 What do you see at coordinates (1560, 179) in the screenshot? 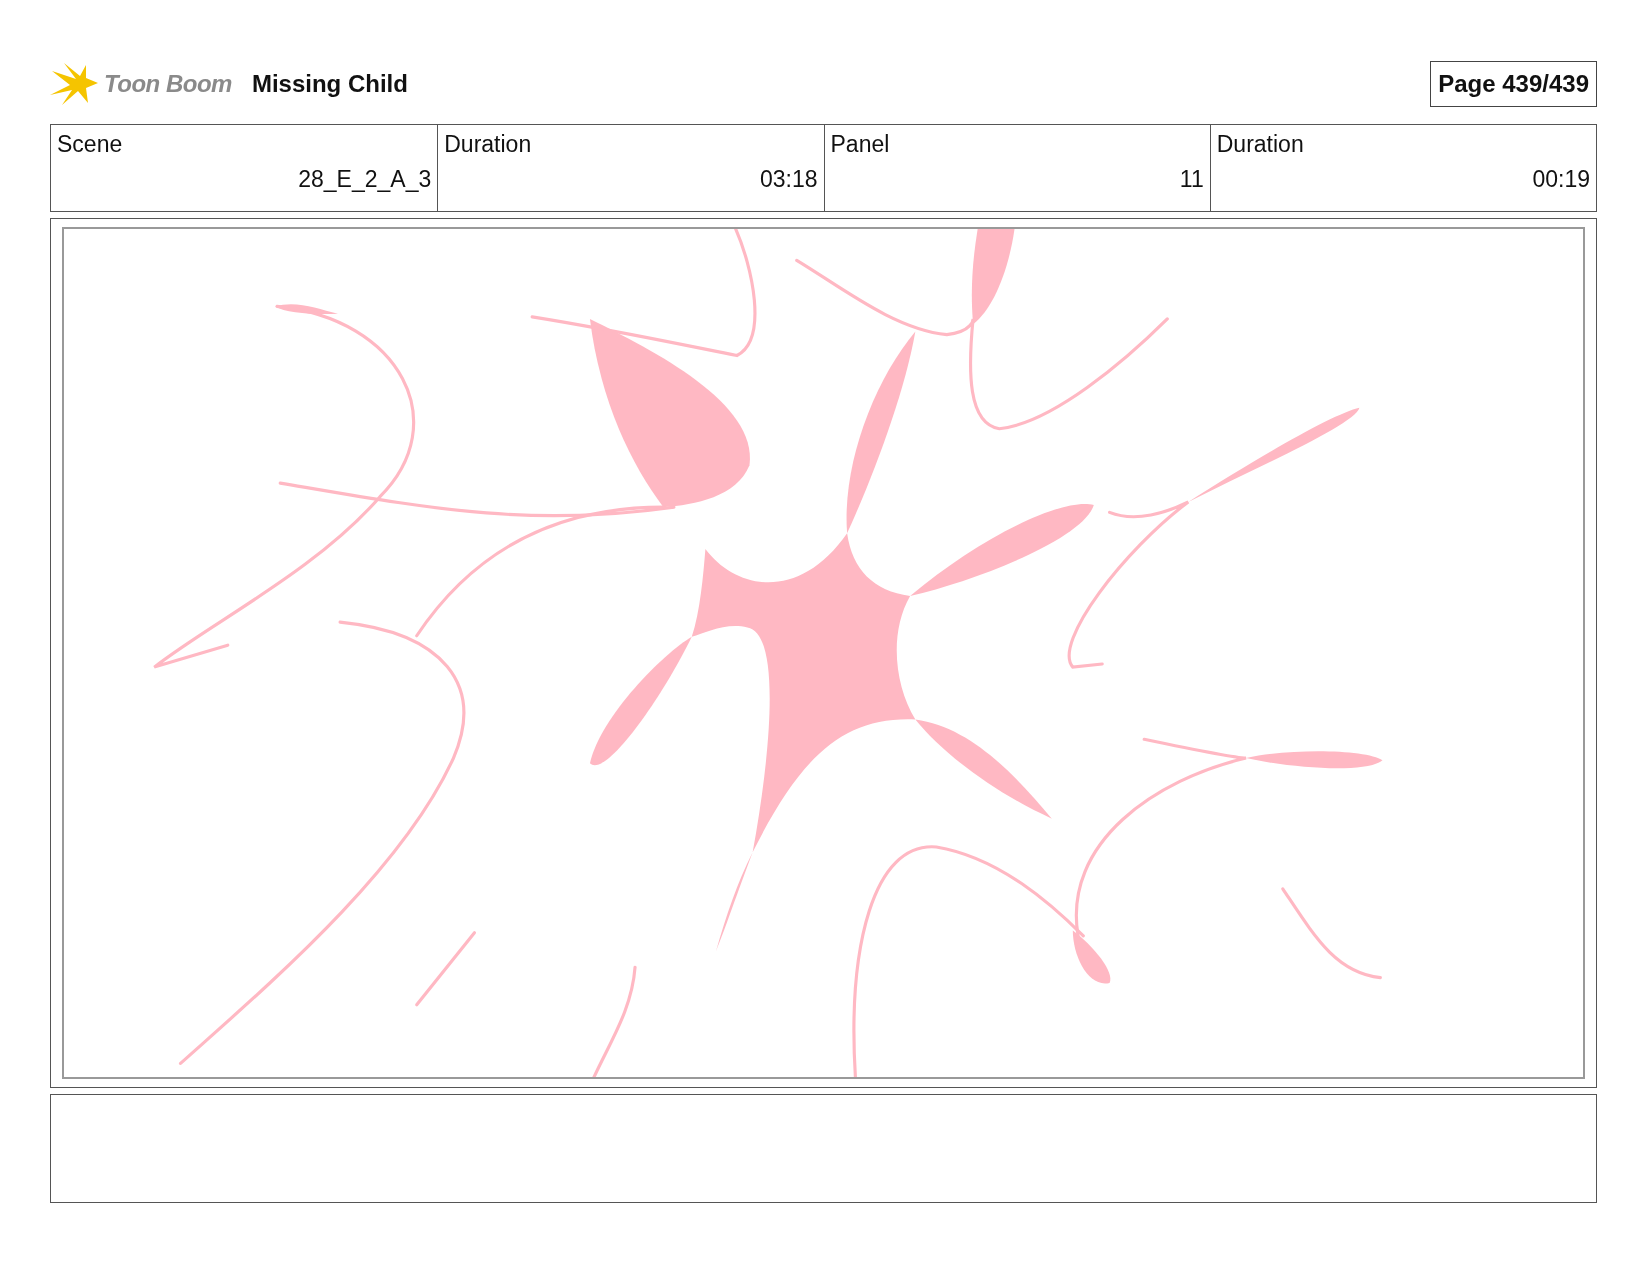
I see `table-cell-text: 00:19` at bounding box center [1560, 179].